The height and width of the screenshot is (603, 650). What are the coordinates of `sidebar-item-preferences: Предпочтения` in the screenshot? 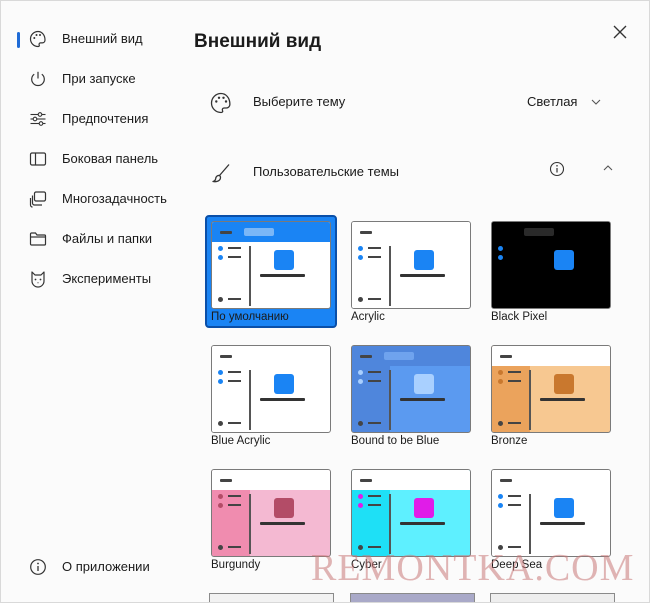 It's located at (91, 119).